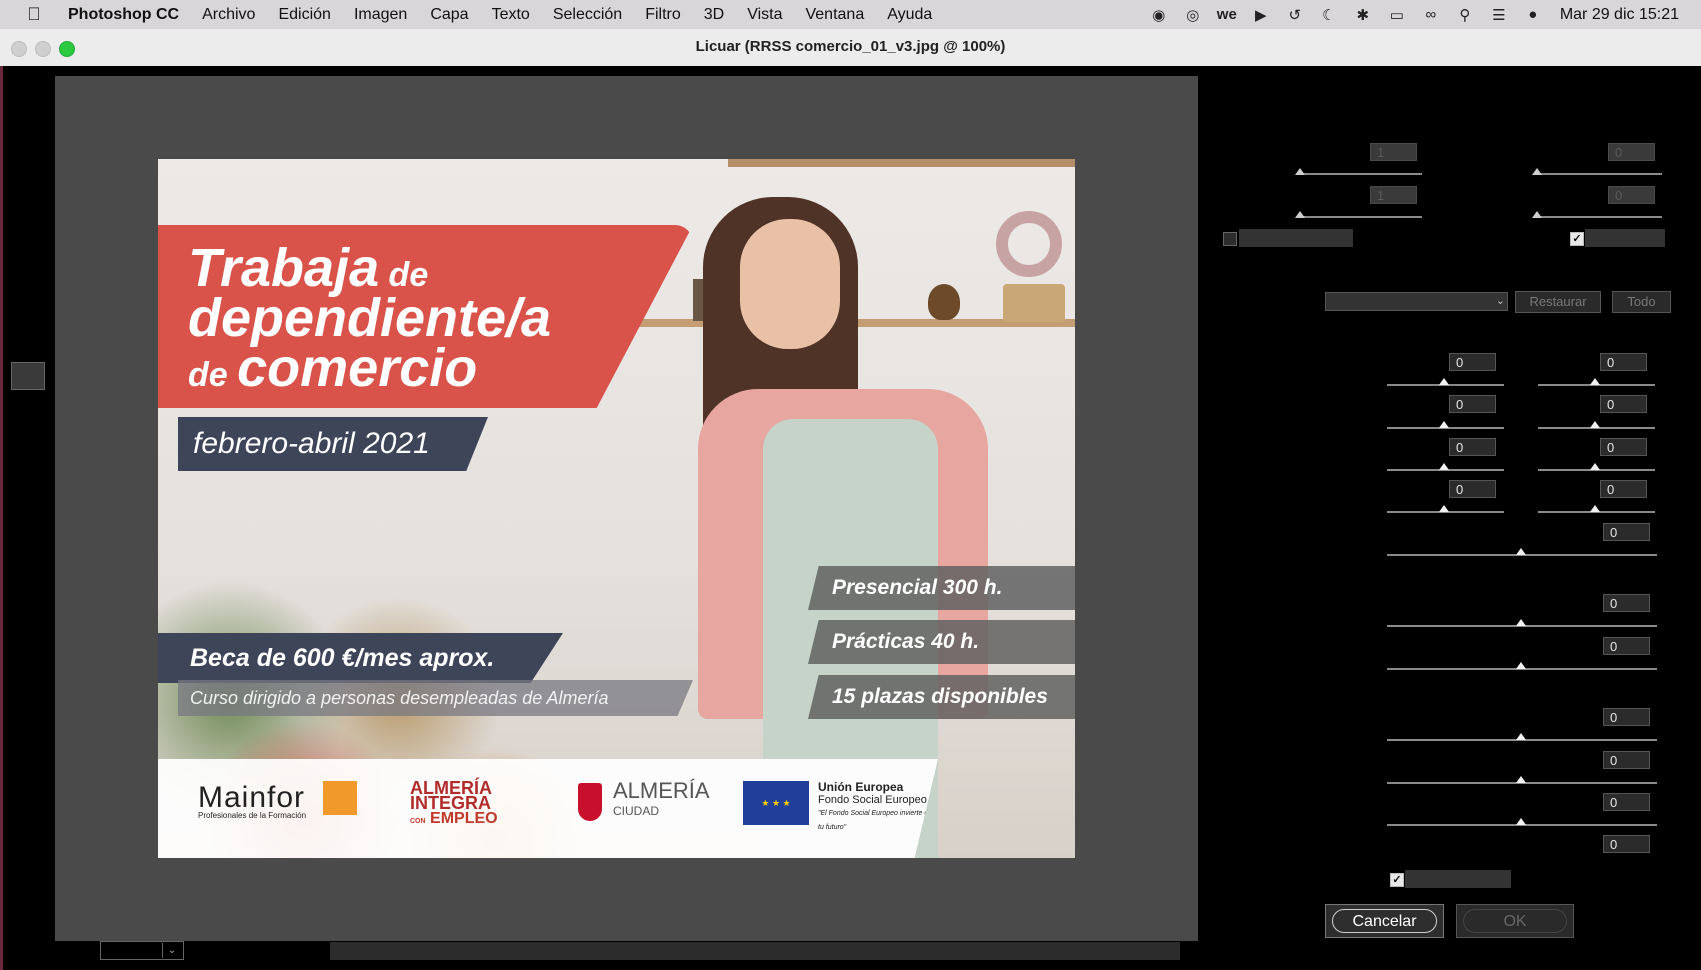 The image size is (1701, 970). Describe the element at coordinates (228, 15) in the screenshot. I see `menu-archivo: Archivo` at that location.